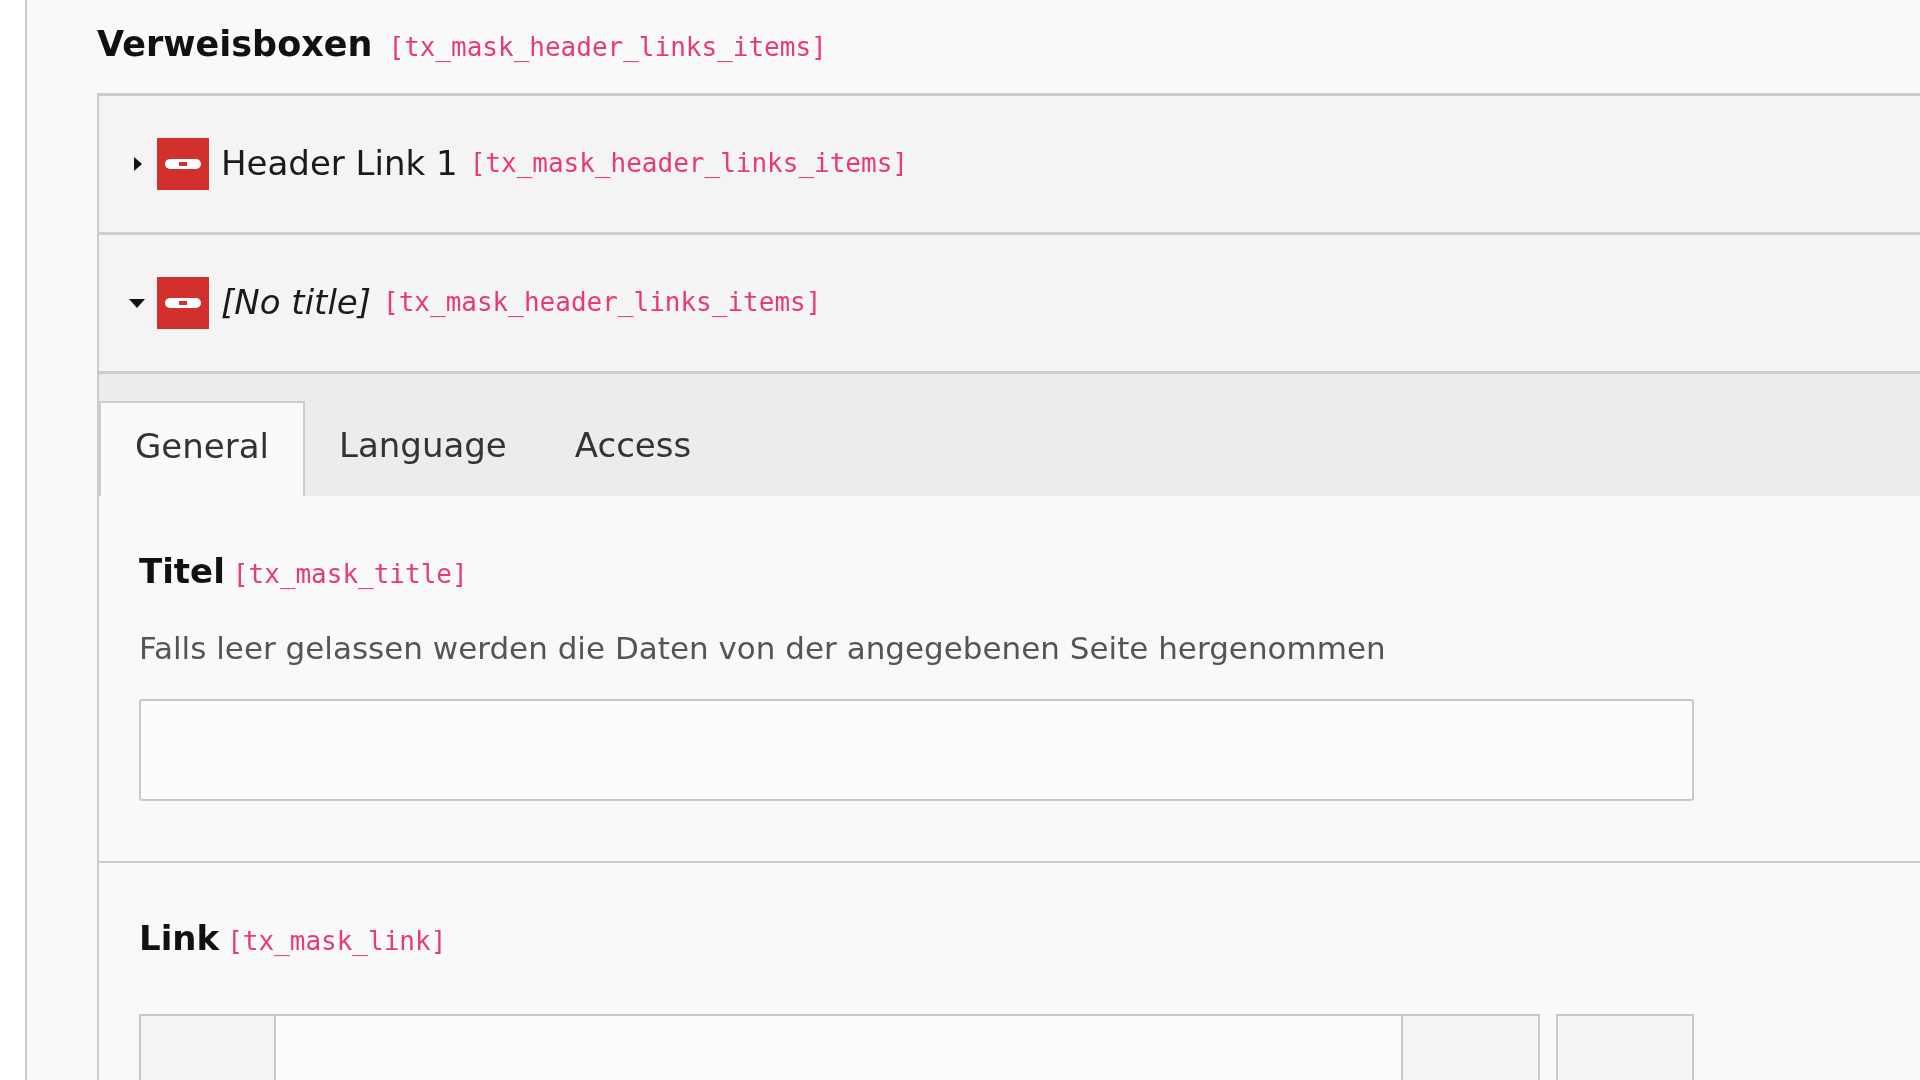 The image size is (1920, 1080). Describe the element at coordinates (182, 571) in the screenshot. I see `field-label: Titel` at that location.